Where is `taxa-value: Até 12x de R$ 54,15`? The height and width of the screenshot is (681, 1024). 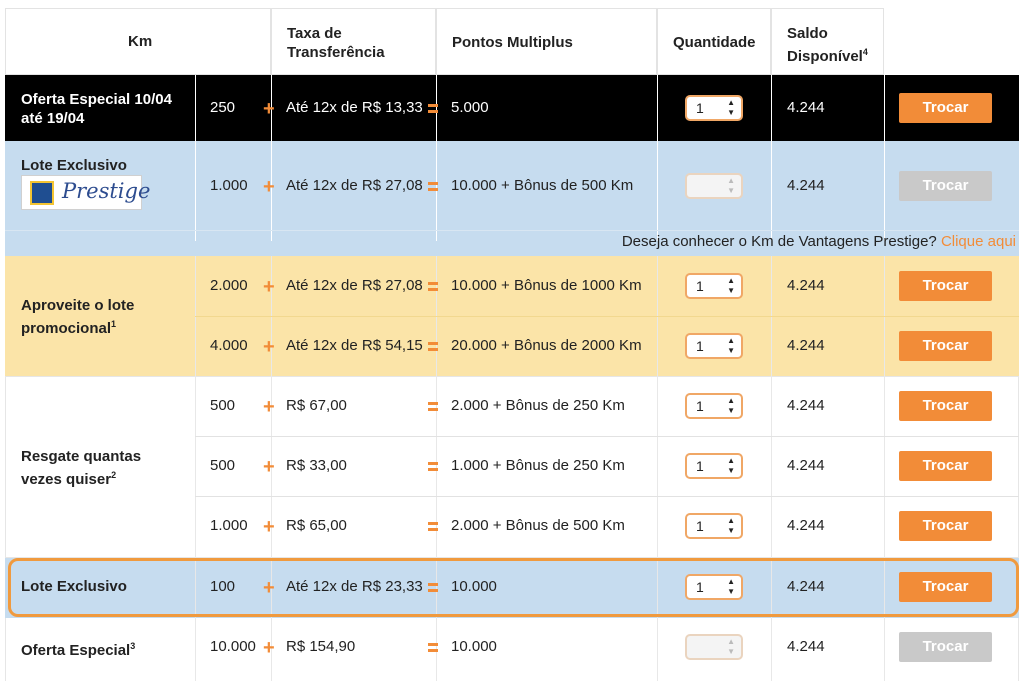
taxa-value: Até 12x de R$ 54,15 is located at coordinates (354, 345).